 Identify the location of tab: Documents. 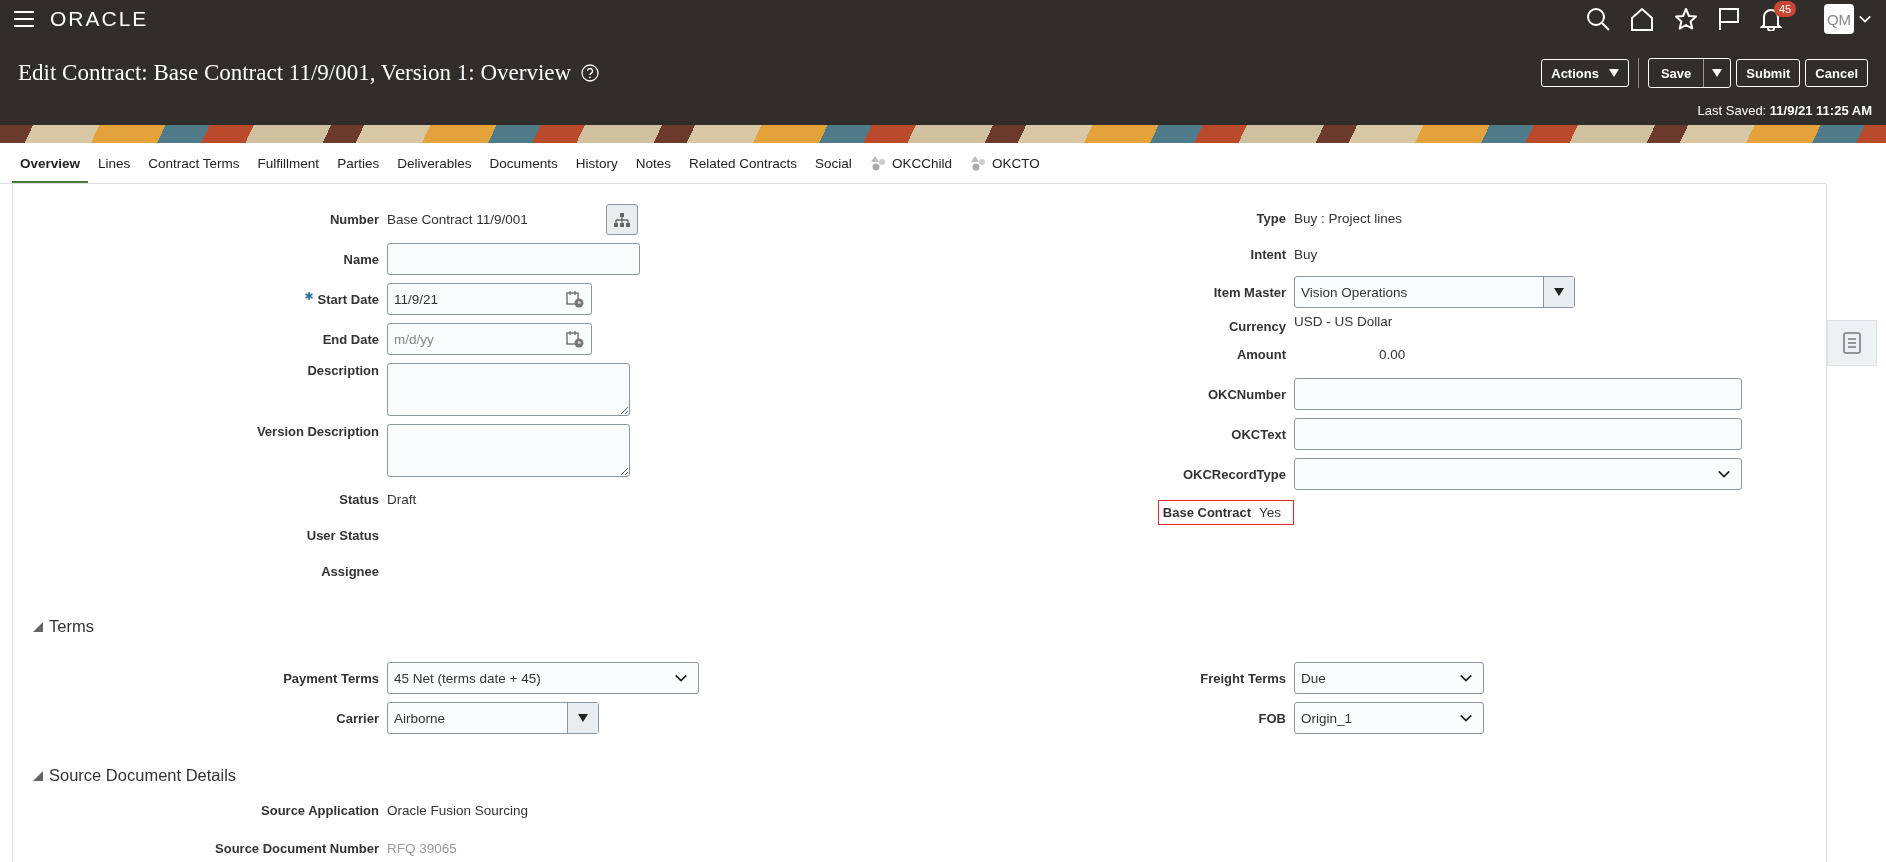
(523, 169).